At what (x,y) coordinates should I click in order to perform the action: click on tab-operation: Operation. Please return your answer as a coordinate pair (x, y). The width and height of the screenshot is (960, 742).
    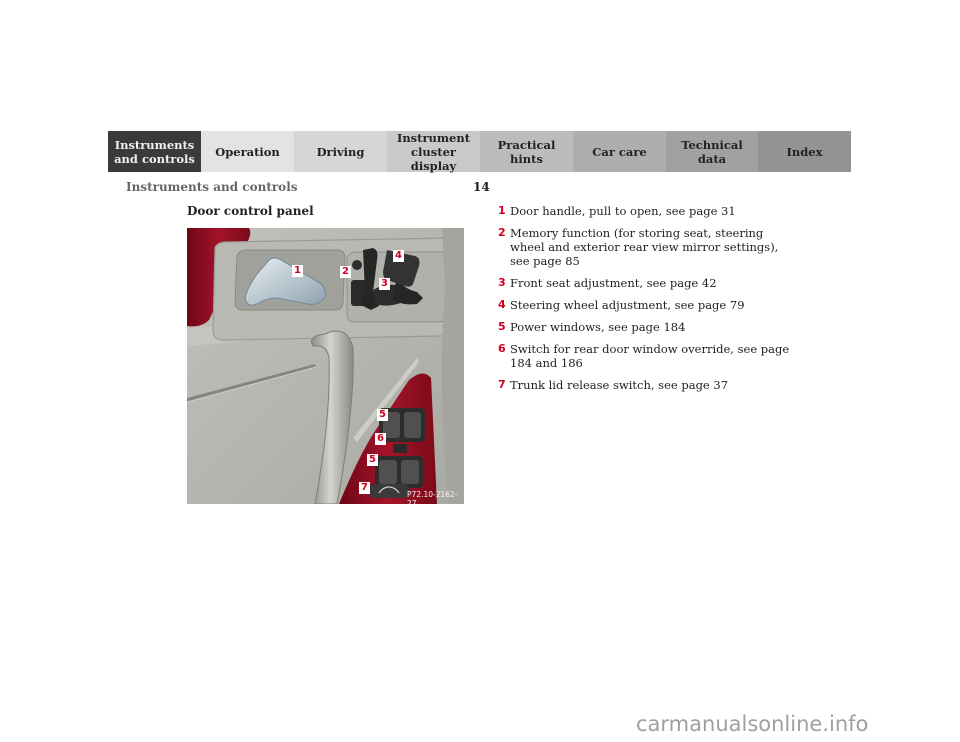
    Looking at the image, I should click on (247, 151).